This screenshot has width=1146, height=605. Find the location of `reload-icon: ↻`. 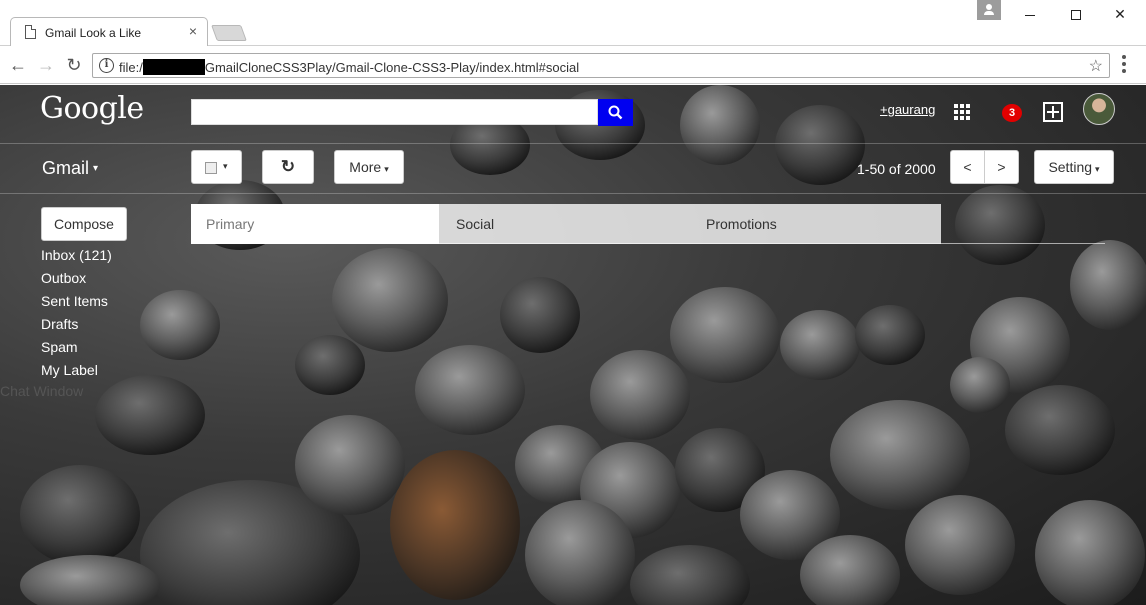

reload-icon: ↻ is located at coordinates (74, 65).